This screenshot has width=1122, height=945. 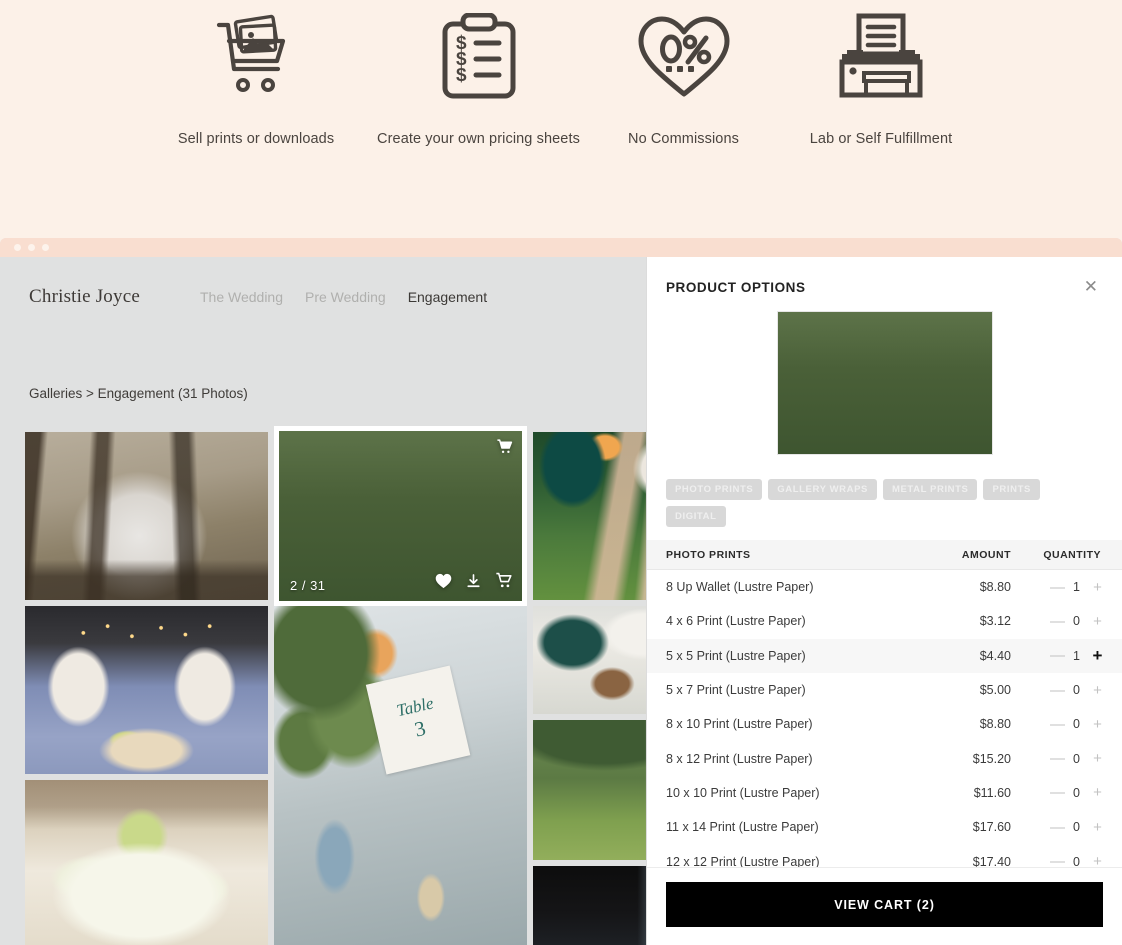 I want to click on chip-prints: PRINTS, so click(x=1011, y=489).